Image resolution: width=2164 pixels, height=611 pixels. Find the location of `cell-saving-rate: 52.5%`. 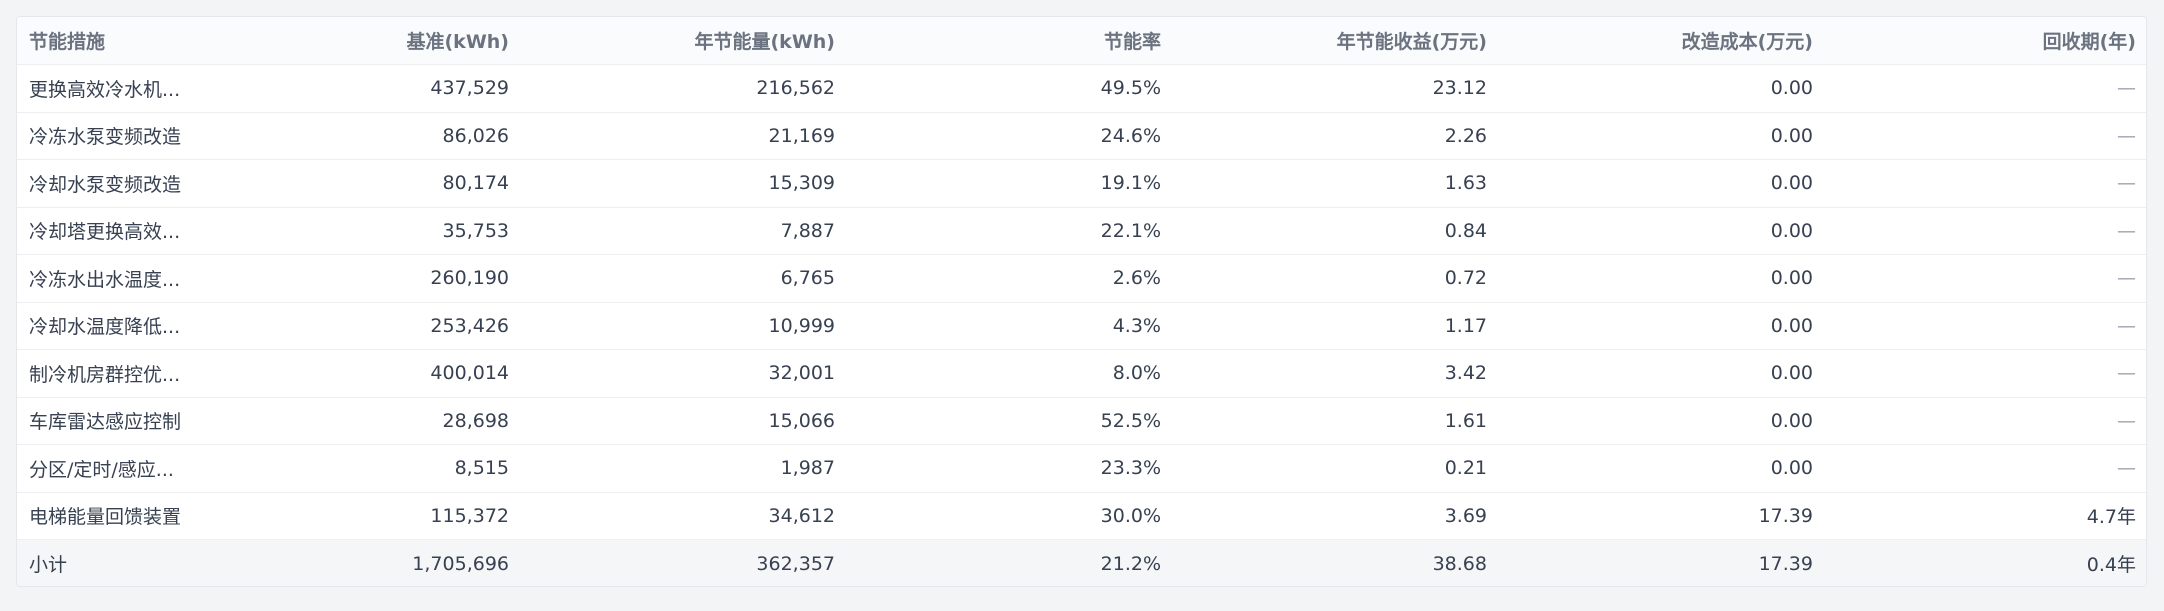

cell-saving-rate: 52.5% is located at coordinates (1010, 421).